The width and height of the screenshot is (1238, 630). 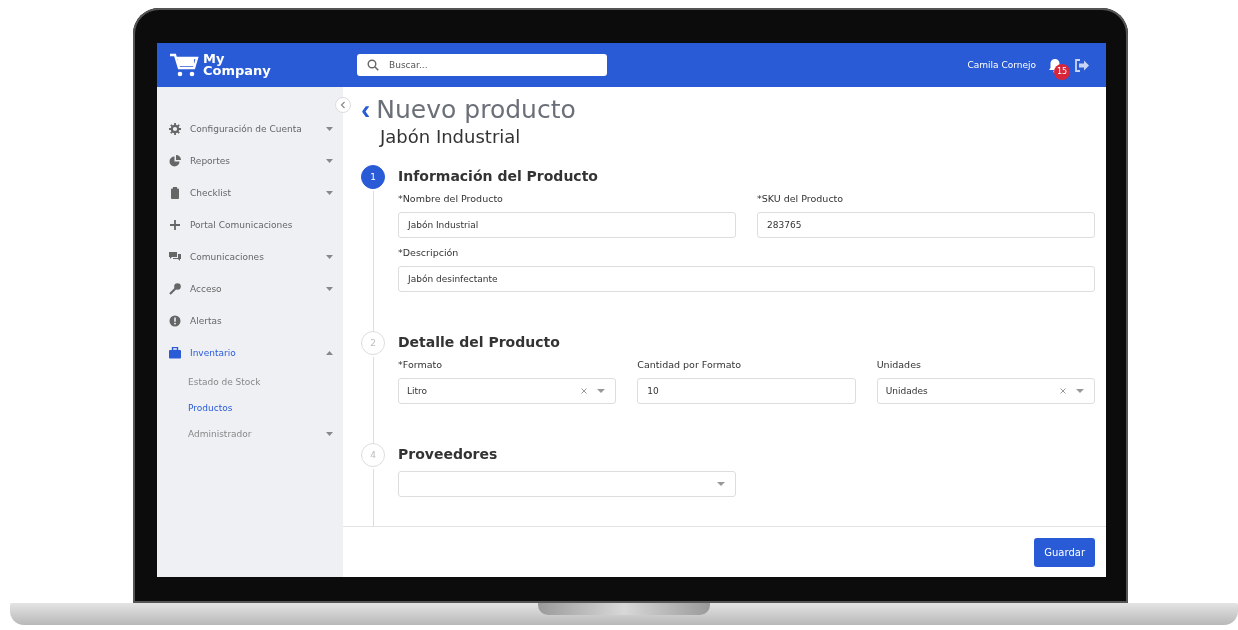 I want to click on chat-icon, so click(x=175, y=257).